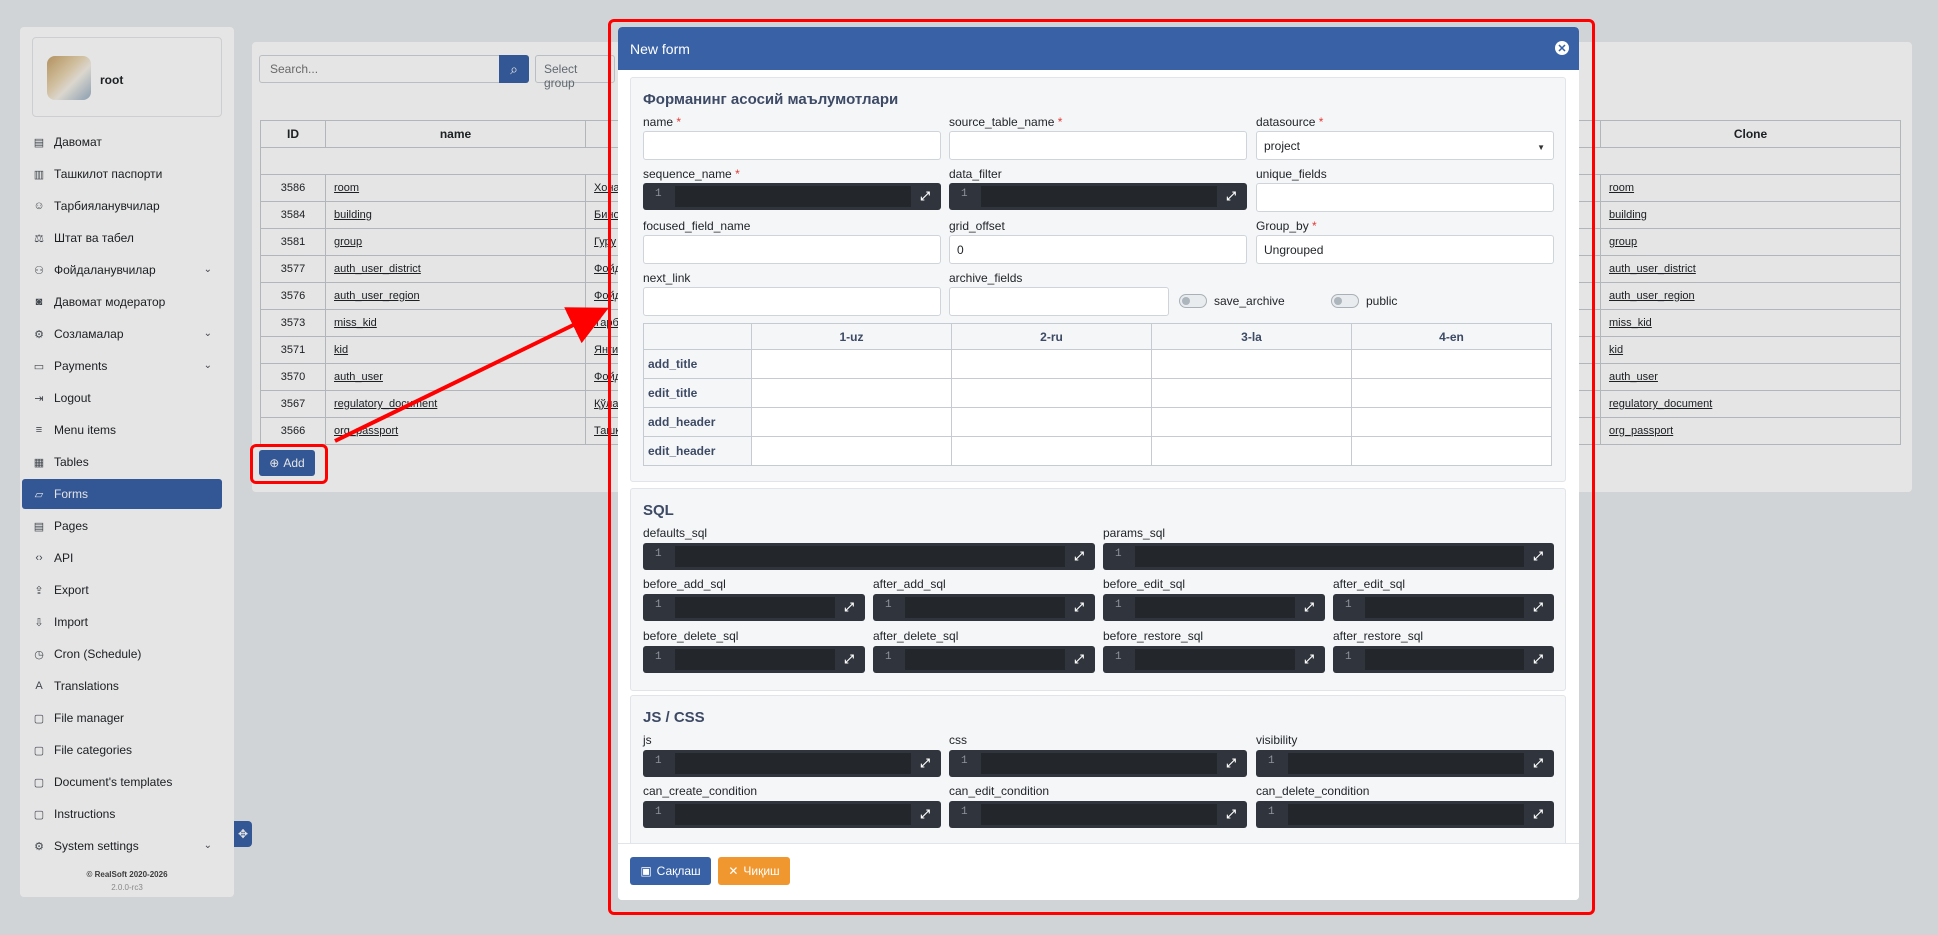  Describe the element at coordinates (471, 375) in the screenshot. I see `annotation-arrow` at that location.